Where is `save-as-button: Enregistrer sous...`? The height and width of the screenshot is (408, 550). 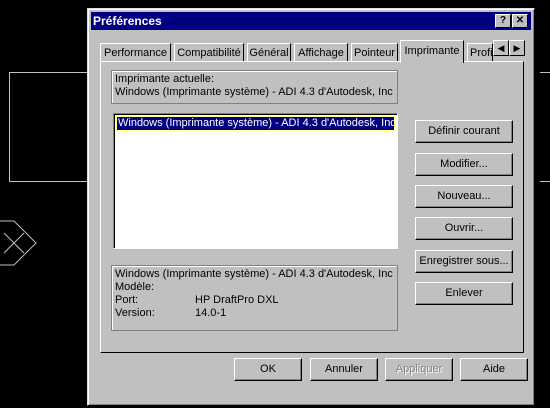 save-as-button: Enregistrer sous... is located at coordinates (464, 261).